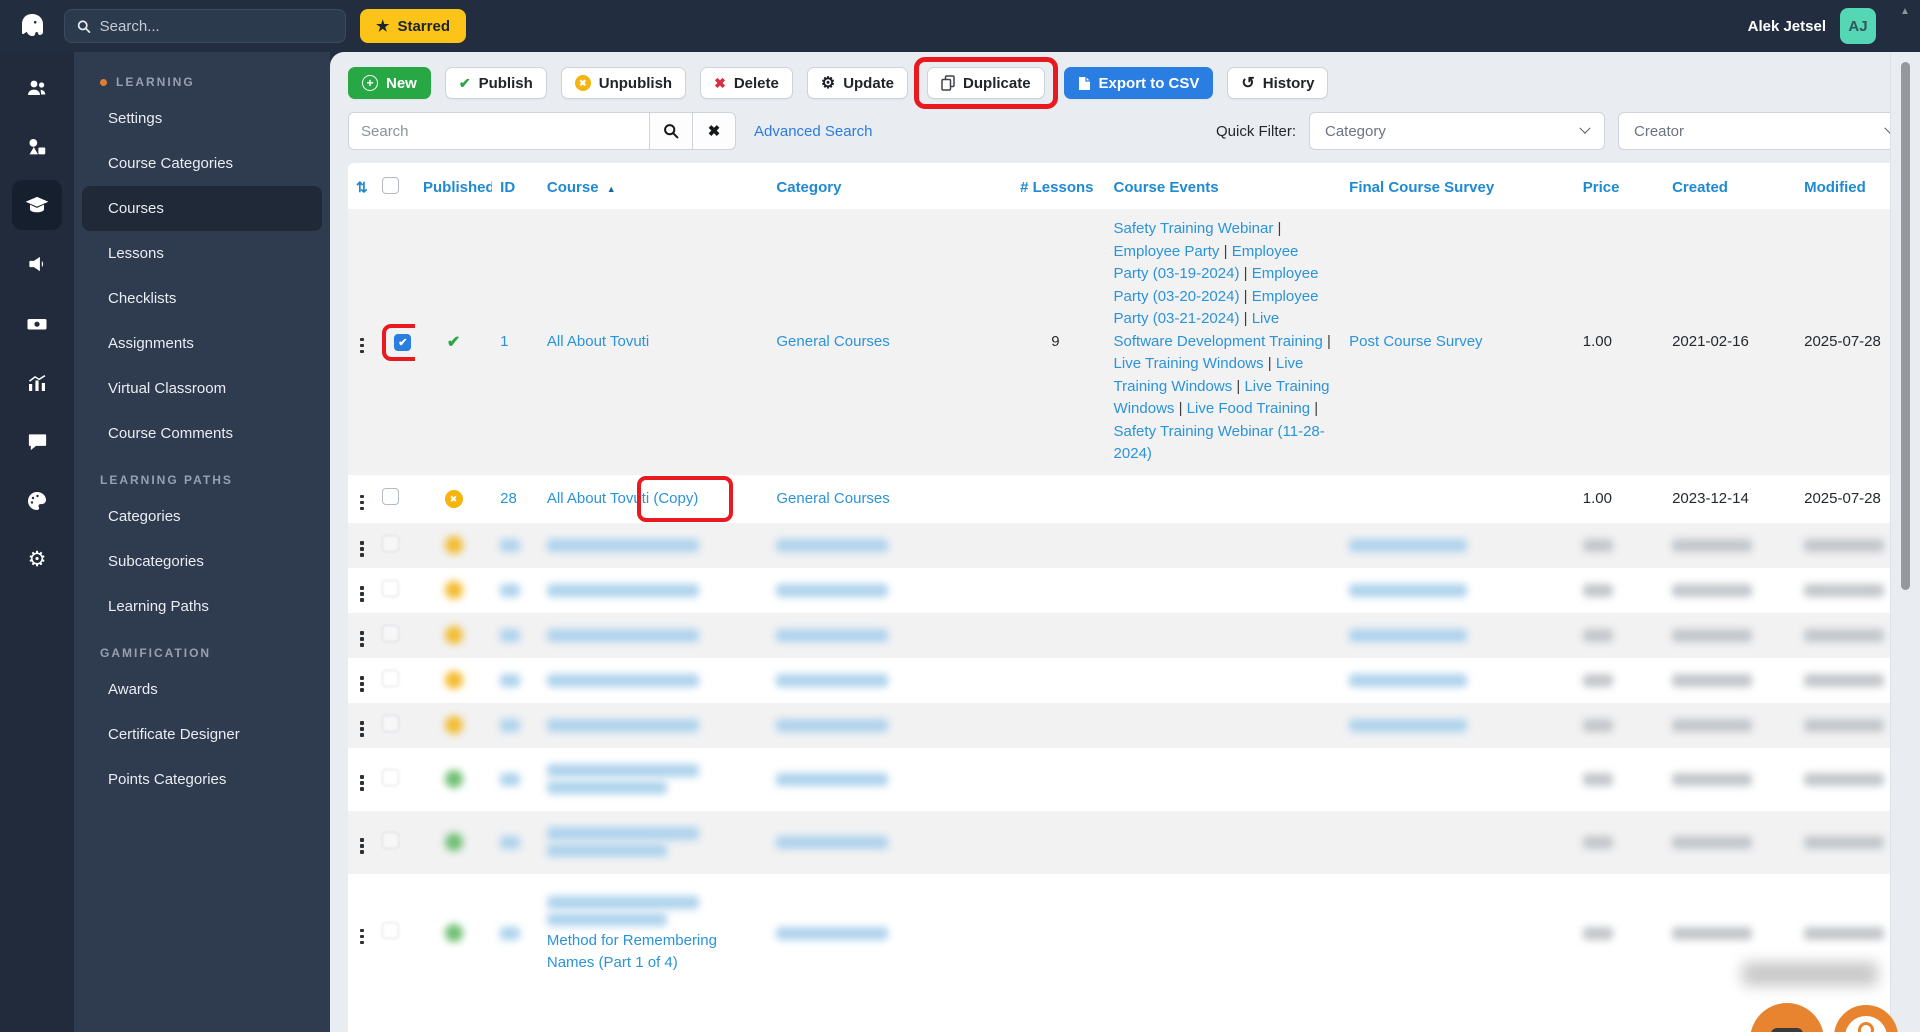  What do you see at coordinates (1194, 228) in the screenshot?
I see `table-link: Safety Training Webinar` at bounding box center [1194, 228].